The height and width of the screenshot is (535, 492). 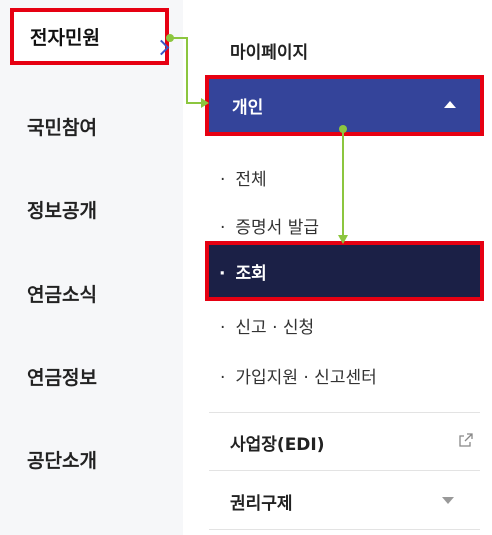 I want to click on submenu-item-label: 신고 · 신청, so click(x=275, y=328).